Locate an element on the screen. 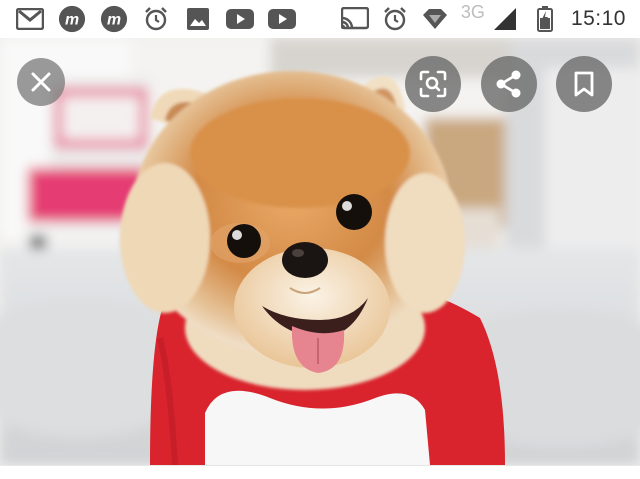 The width and height of the screenshot is (640, 479). lens-button is located at coordinates (433, 84).